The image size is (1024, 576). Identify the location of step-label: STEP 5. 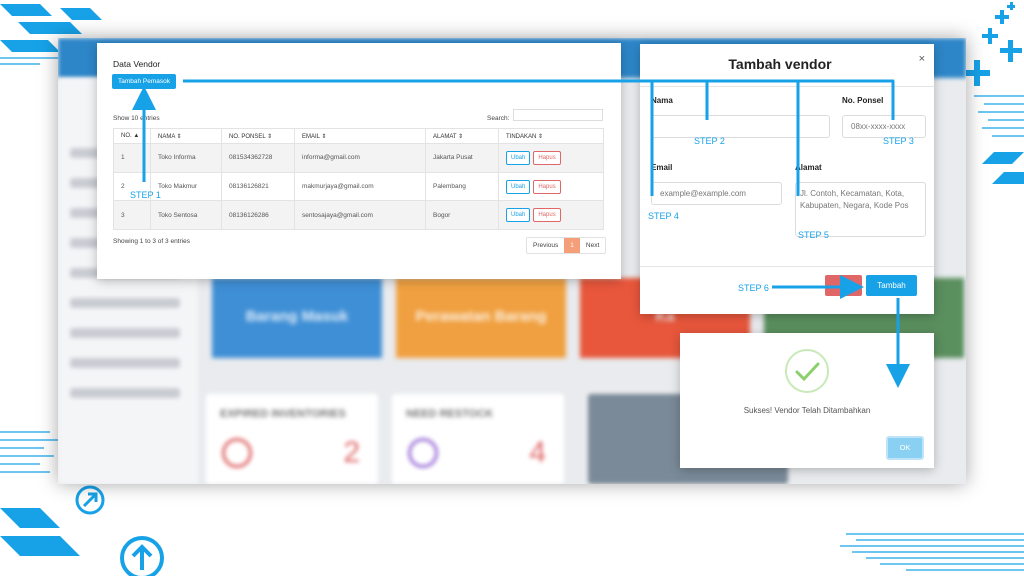
(813, 235).